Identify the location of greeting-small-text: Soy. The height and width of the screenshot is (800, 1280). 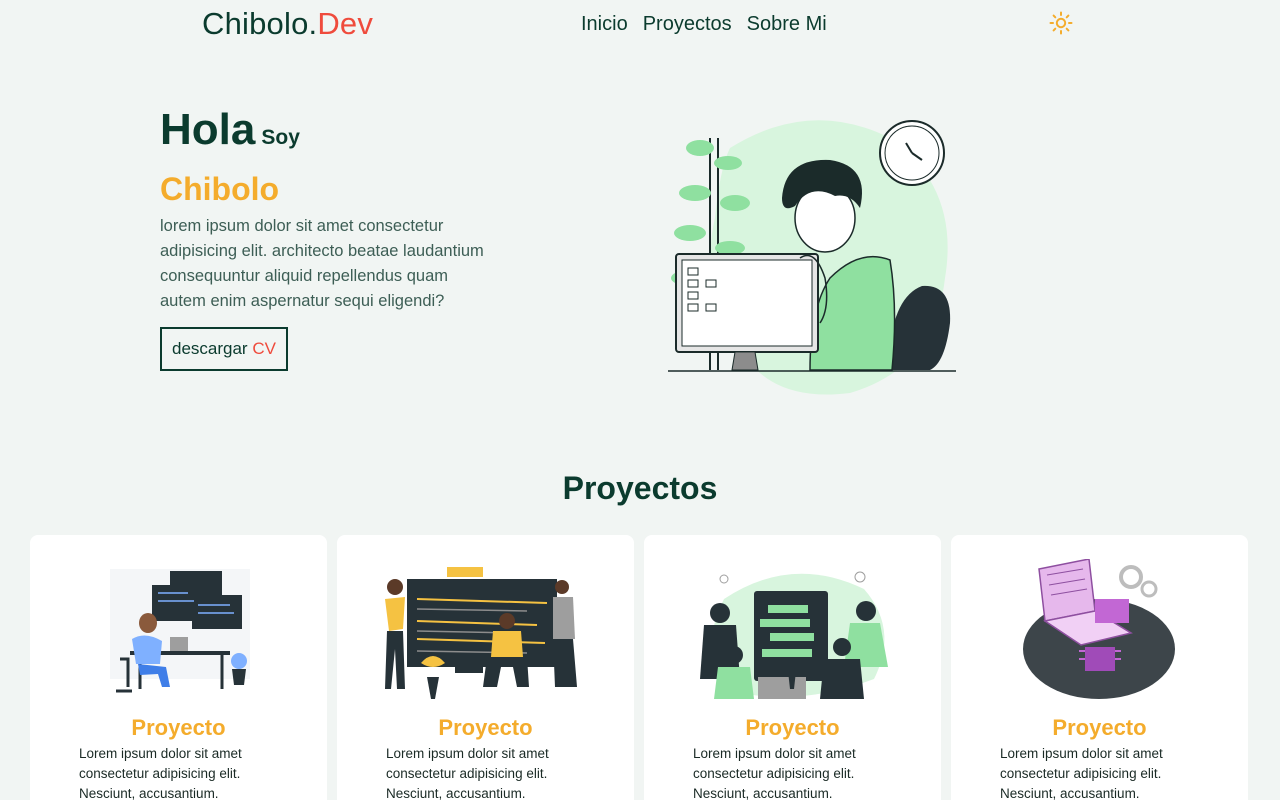
(280, 137).